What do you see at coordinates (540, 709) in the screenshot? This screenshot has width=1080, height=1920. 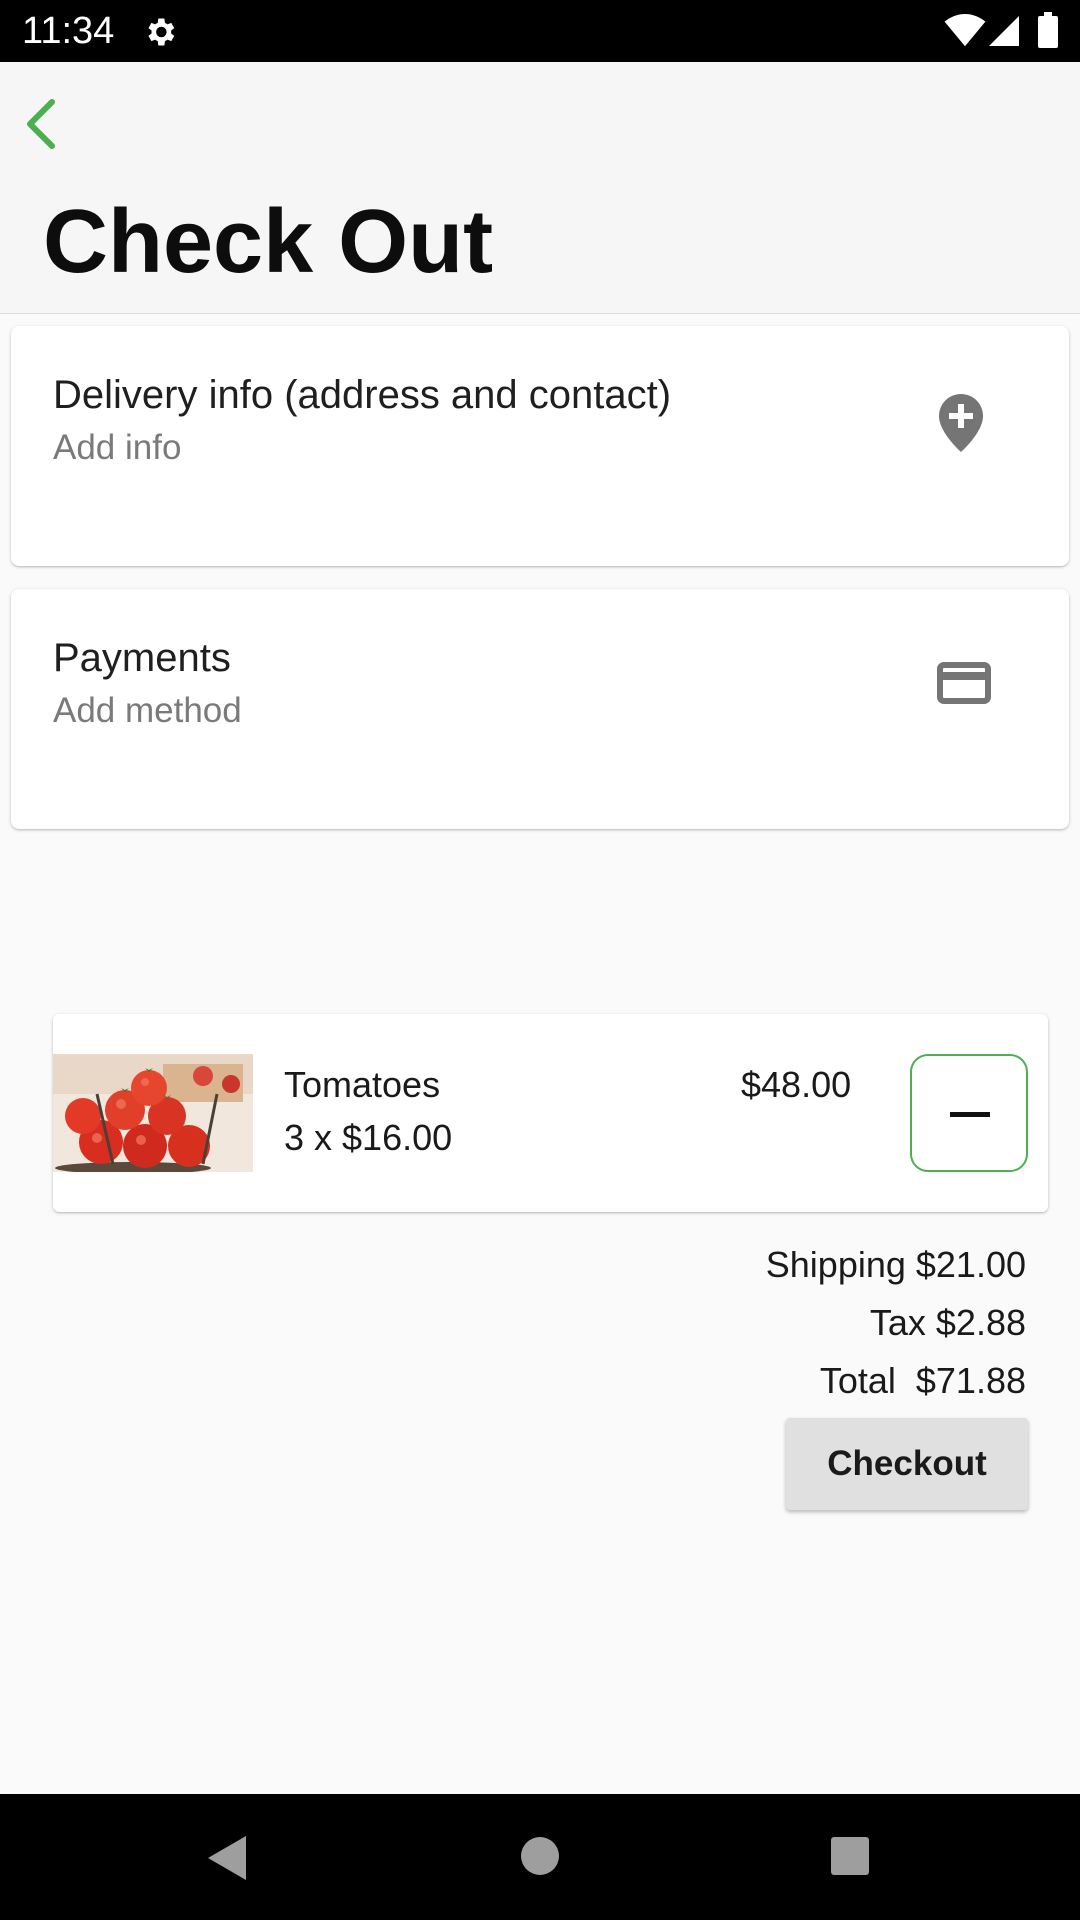 I see `payments-card: Payments Add method` at bounding box center [540, 709].